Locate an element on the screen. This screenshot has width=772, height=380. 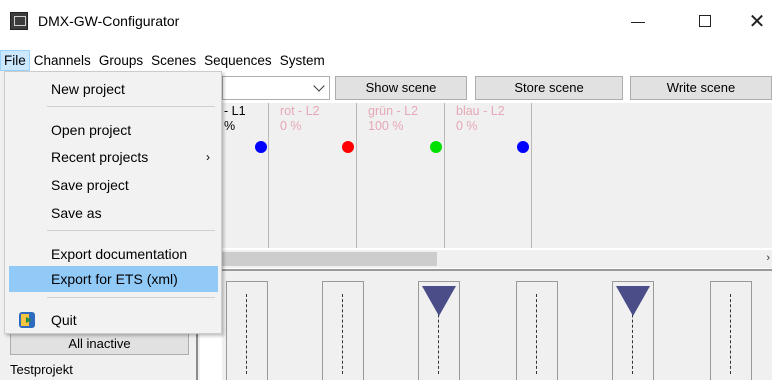
channel-name: grün - L2 is located at coordinates (393, 111).